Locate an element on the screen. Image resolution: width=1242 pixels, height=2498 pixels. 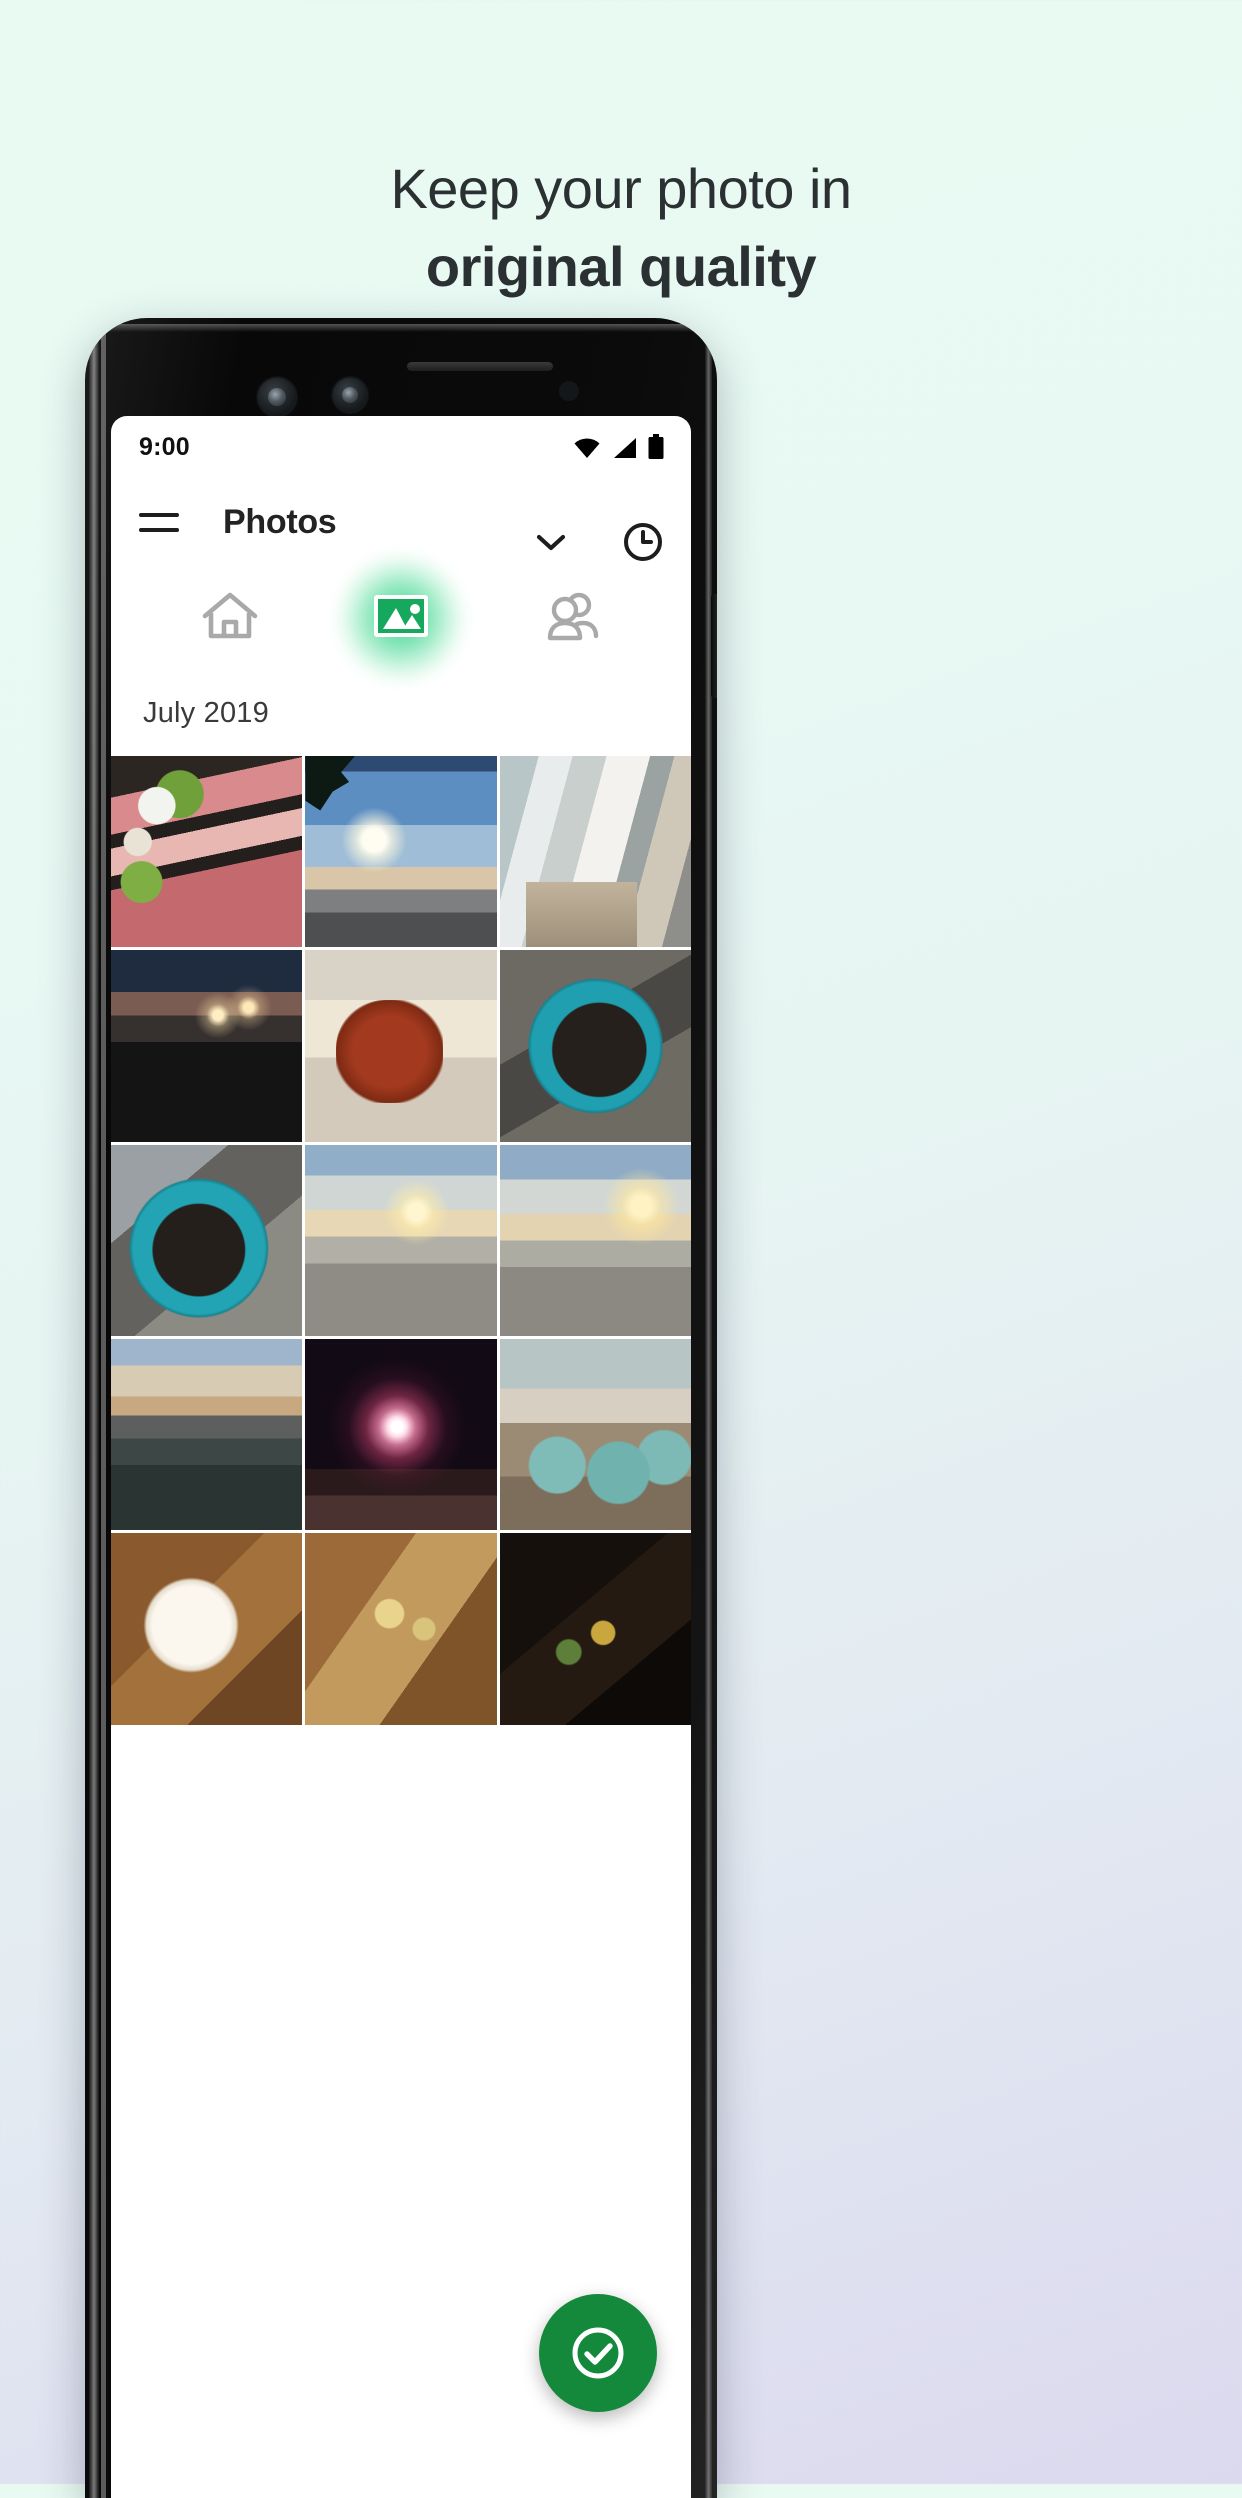
photo-thumbnail-wooden-table-bowl is located at coordinates (207, 1629).